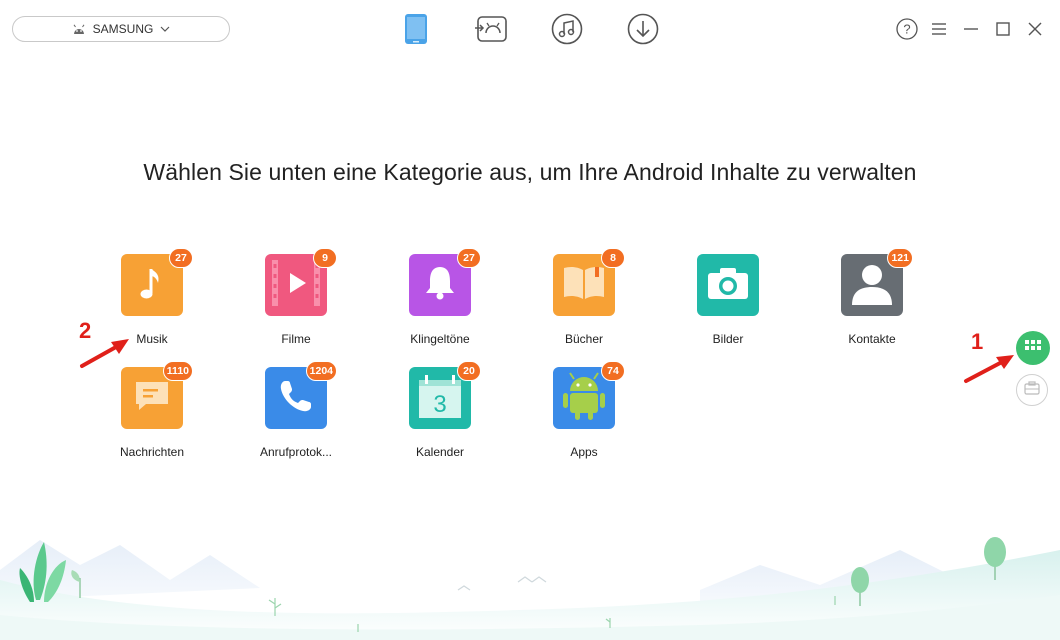 This screenshot has height=640, width=1060. What do you see at coordinates (584, 452) in the screenshot?
I see `category-label: Apps` at bounding box center [584, 452].